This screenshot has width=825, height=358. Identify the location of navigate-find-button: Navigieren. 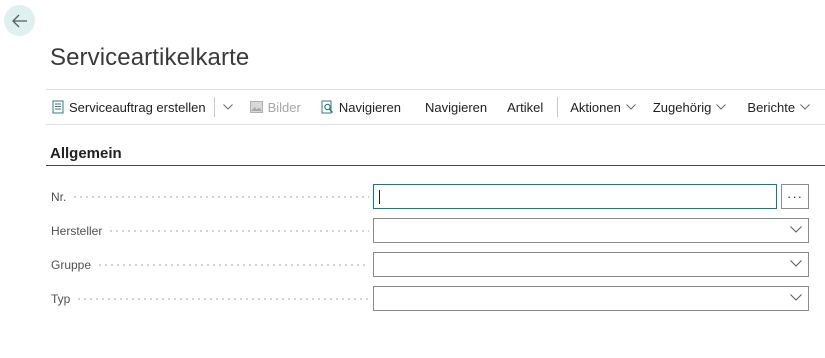
(361, 107).